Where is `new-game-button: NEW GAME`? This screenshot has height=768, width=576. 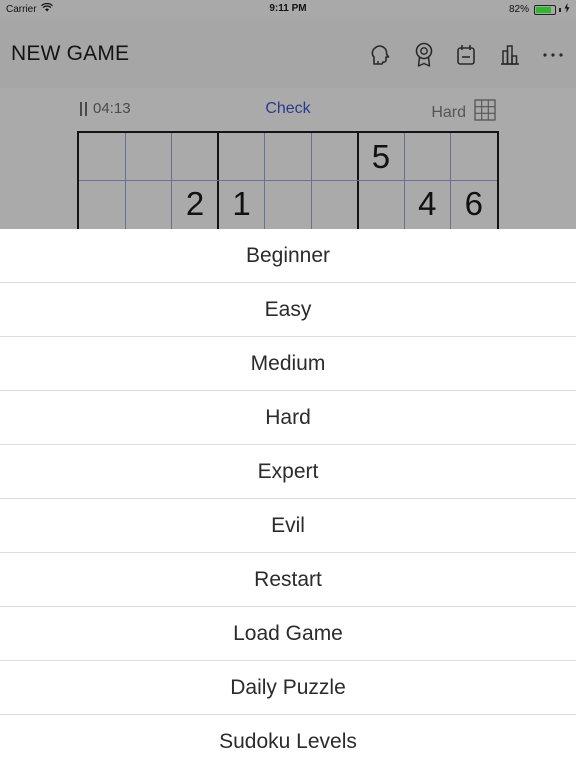 new-game-button: NEW GAME is located at coordinates (70, 54).